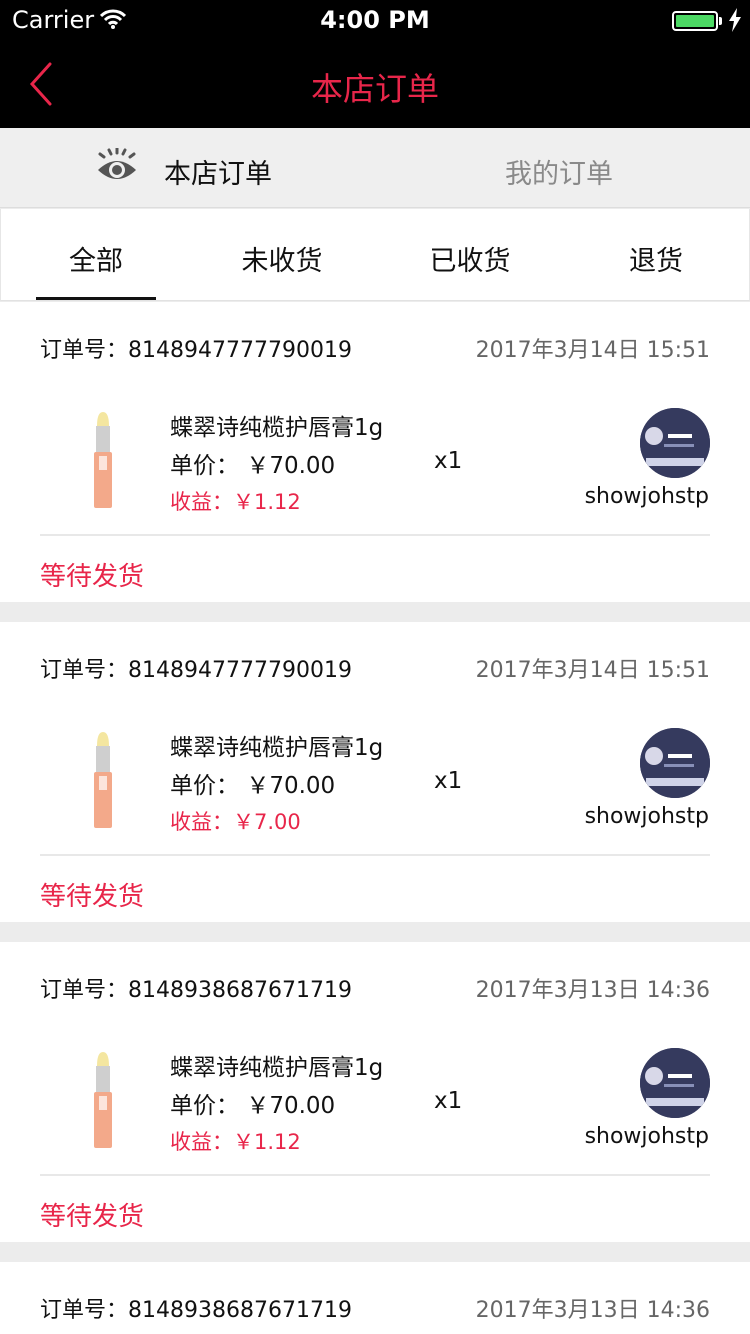 This screenshot has width=750, height=1334. What do you see at coordinates (375, 1298) in the screenshot?
I see `order-card: 订单号：8148938687671719 2017年3月13日 14:36` at bounding box center [375, 1298].